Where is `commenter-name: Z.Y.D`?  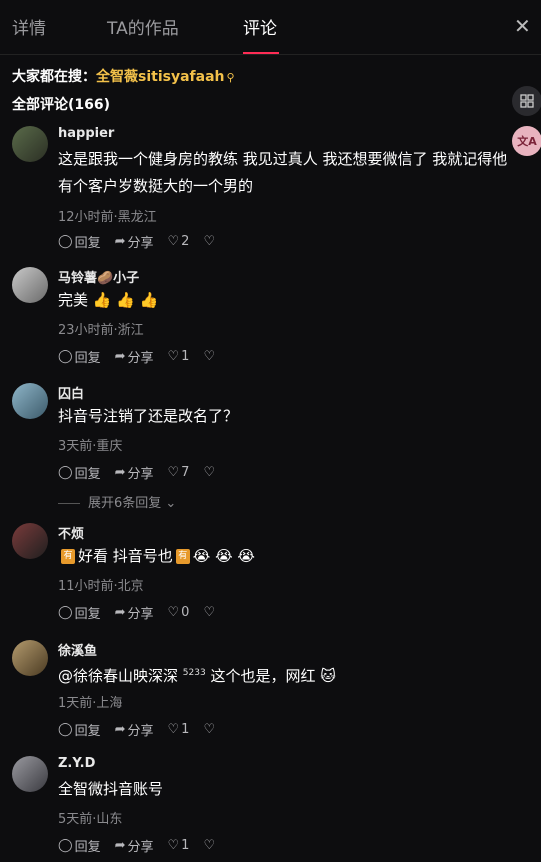 commenter-name: Z.Y.D is located at coordinates (76, 763).